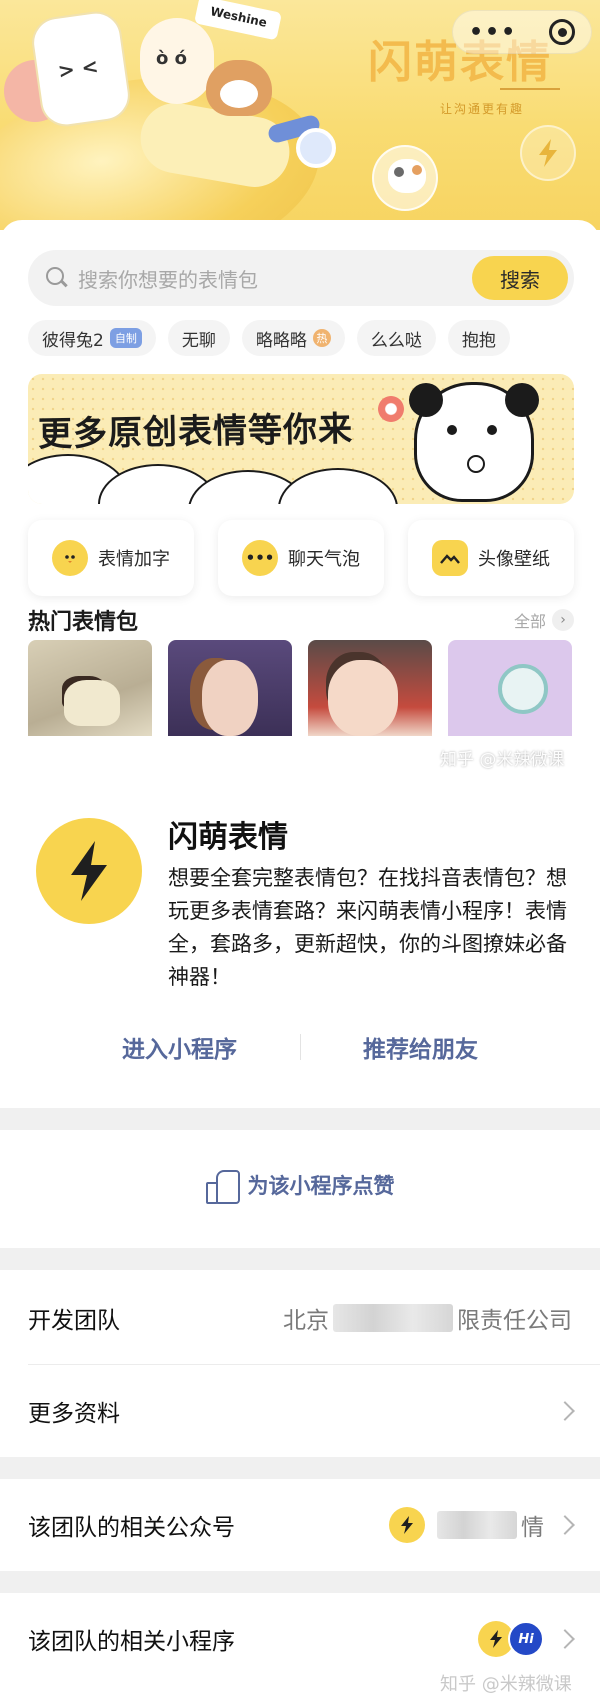 This screenshot has width=600, height=1708. I want to click on banner-fan-icon, so click(316, 148).